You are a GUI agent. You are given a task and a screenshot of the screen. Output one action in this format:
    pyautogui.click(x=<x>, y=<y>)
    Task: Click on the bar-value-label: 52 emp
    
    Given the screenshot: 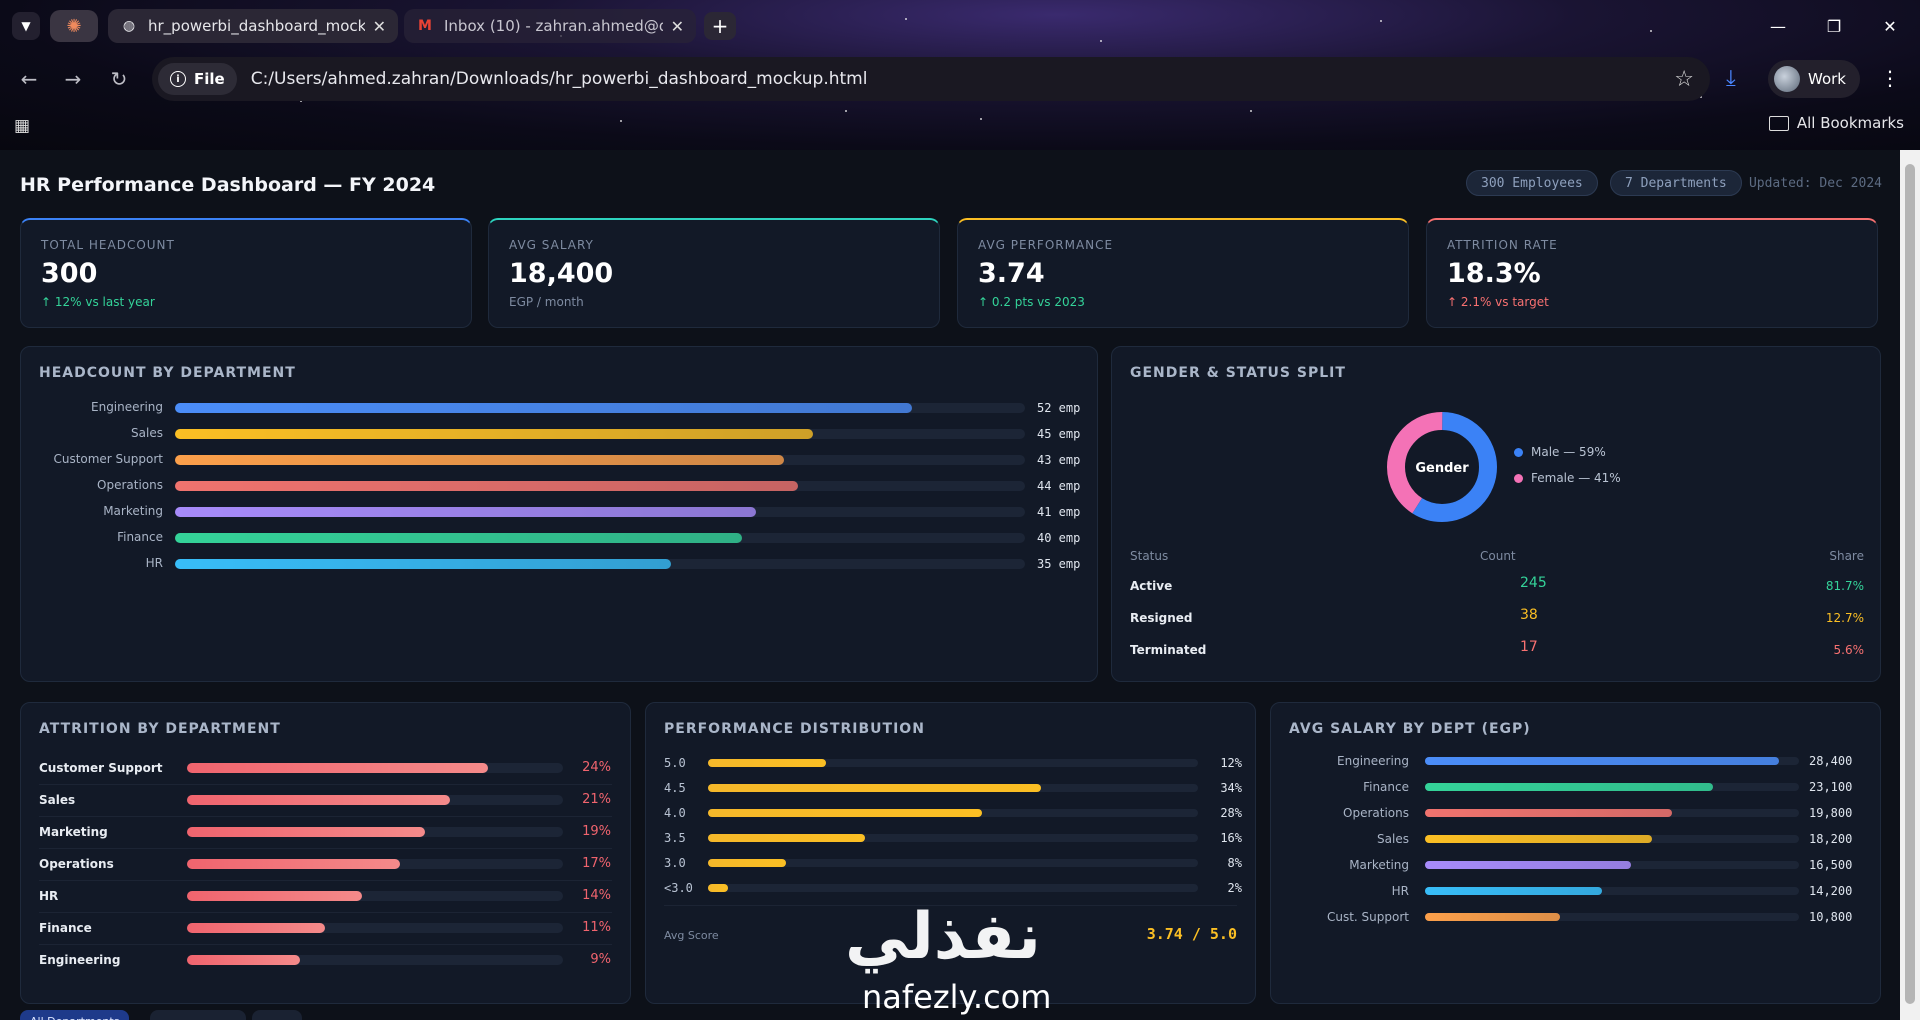 What is the action you would take?
    pyautogui.click(x=1059, y=408)
    